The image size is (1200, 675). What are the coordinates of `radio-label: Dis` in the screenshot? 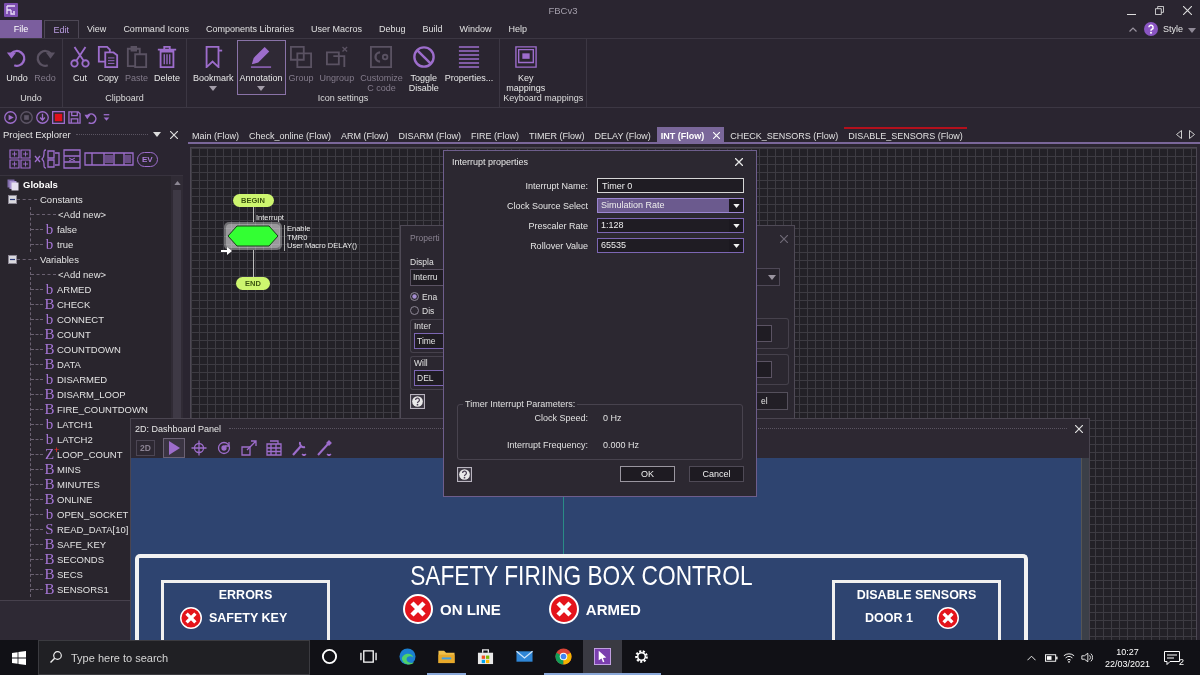 It's located at (428, 310).